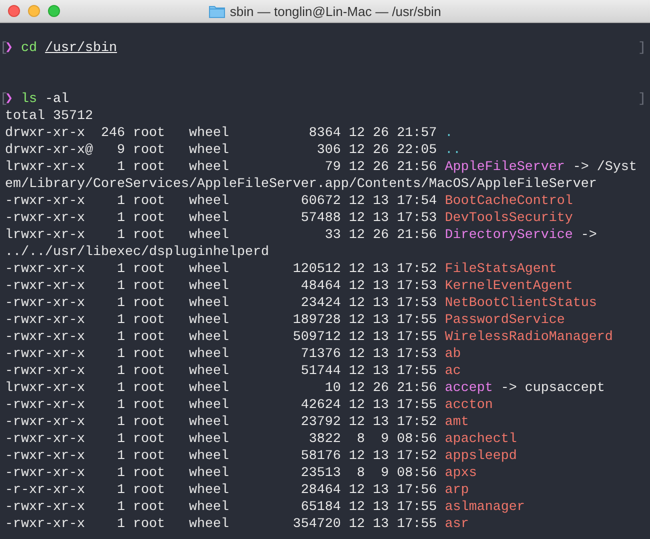  I want to click on file-name: ., so click(448, 133).